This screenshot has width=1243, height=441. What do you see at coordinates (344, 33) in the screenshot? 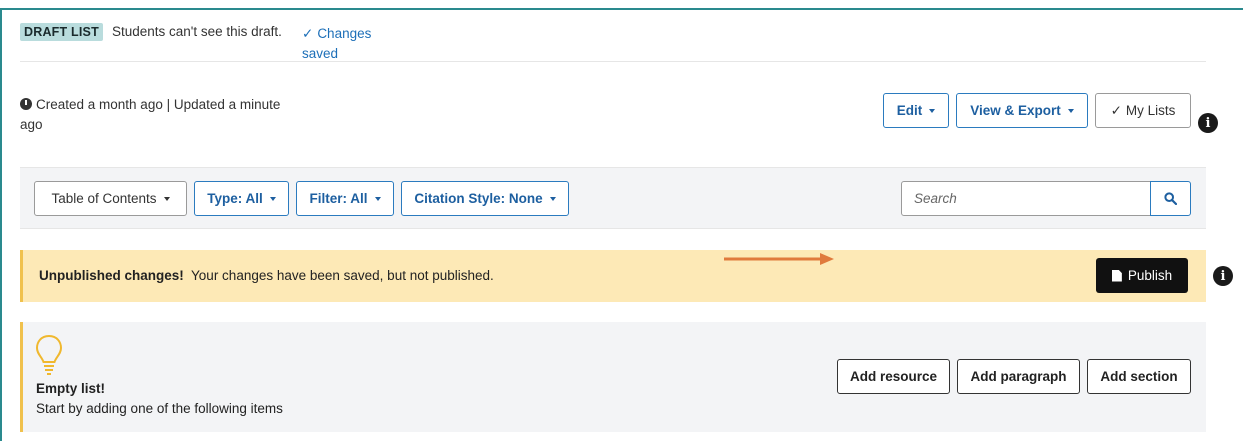
I see `saved-text-line1: Changes` at bounding box center [344, 33].